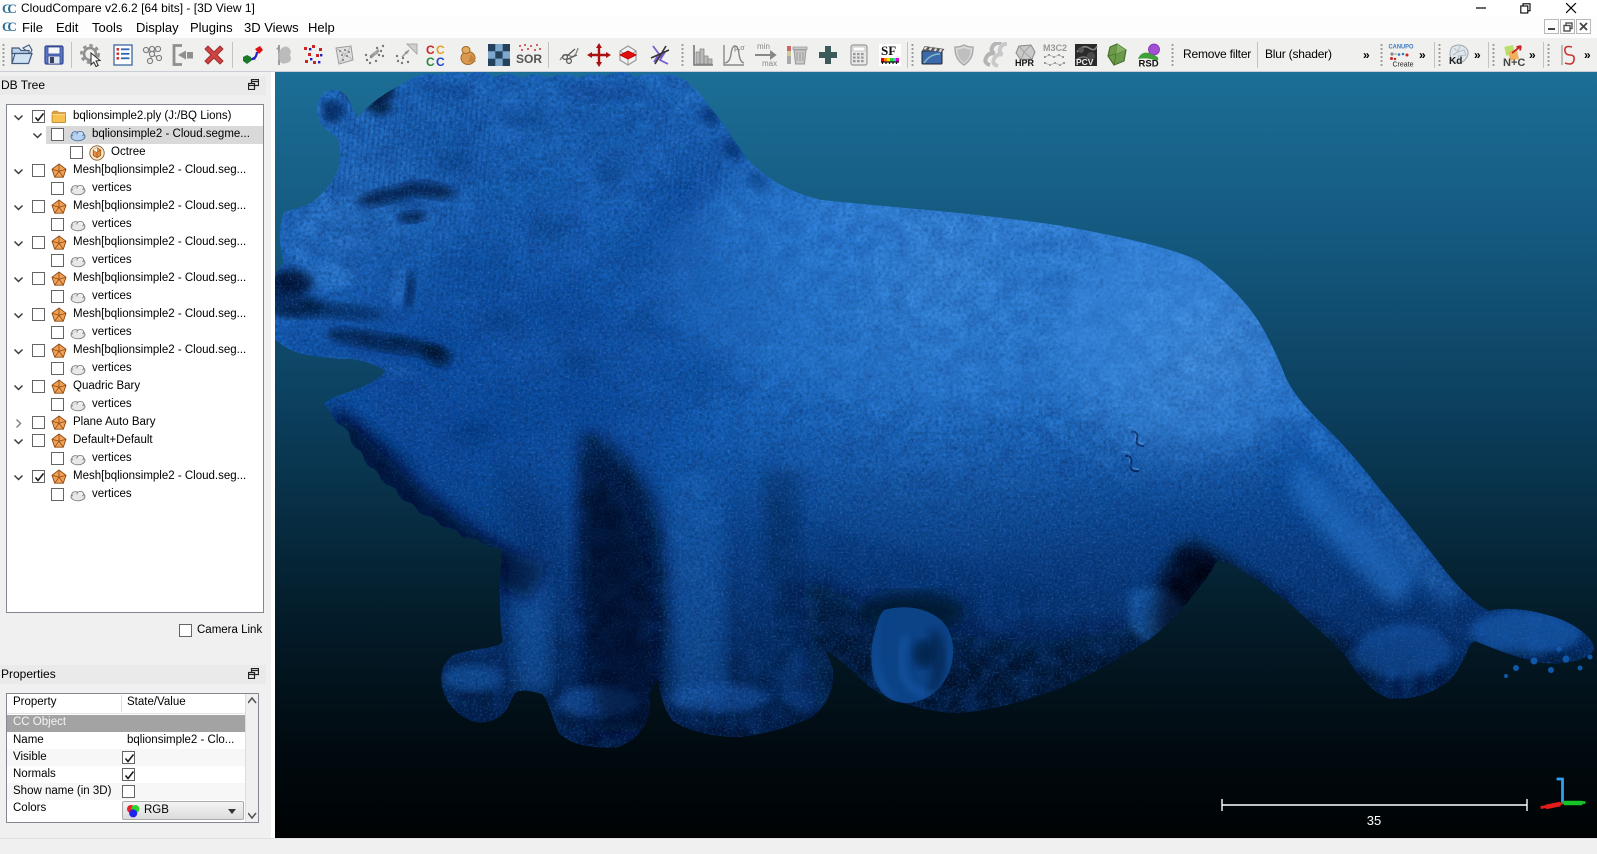  Describe the element at coordinates (252, 815) in the screenshot. I see `scroll-down-icon` at that location.